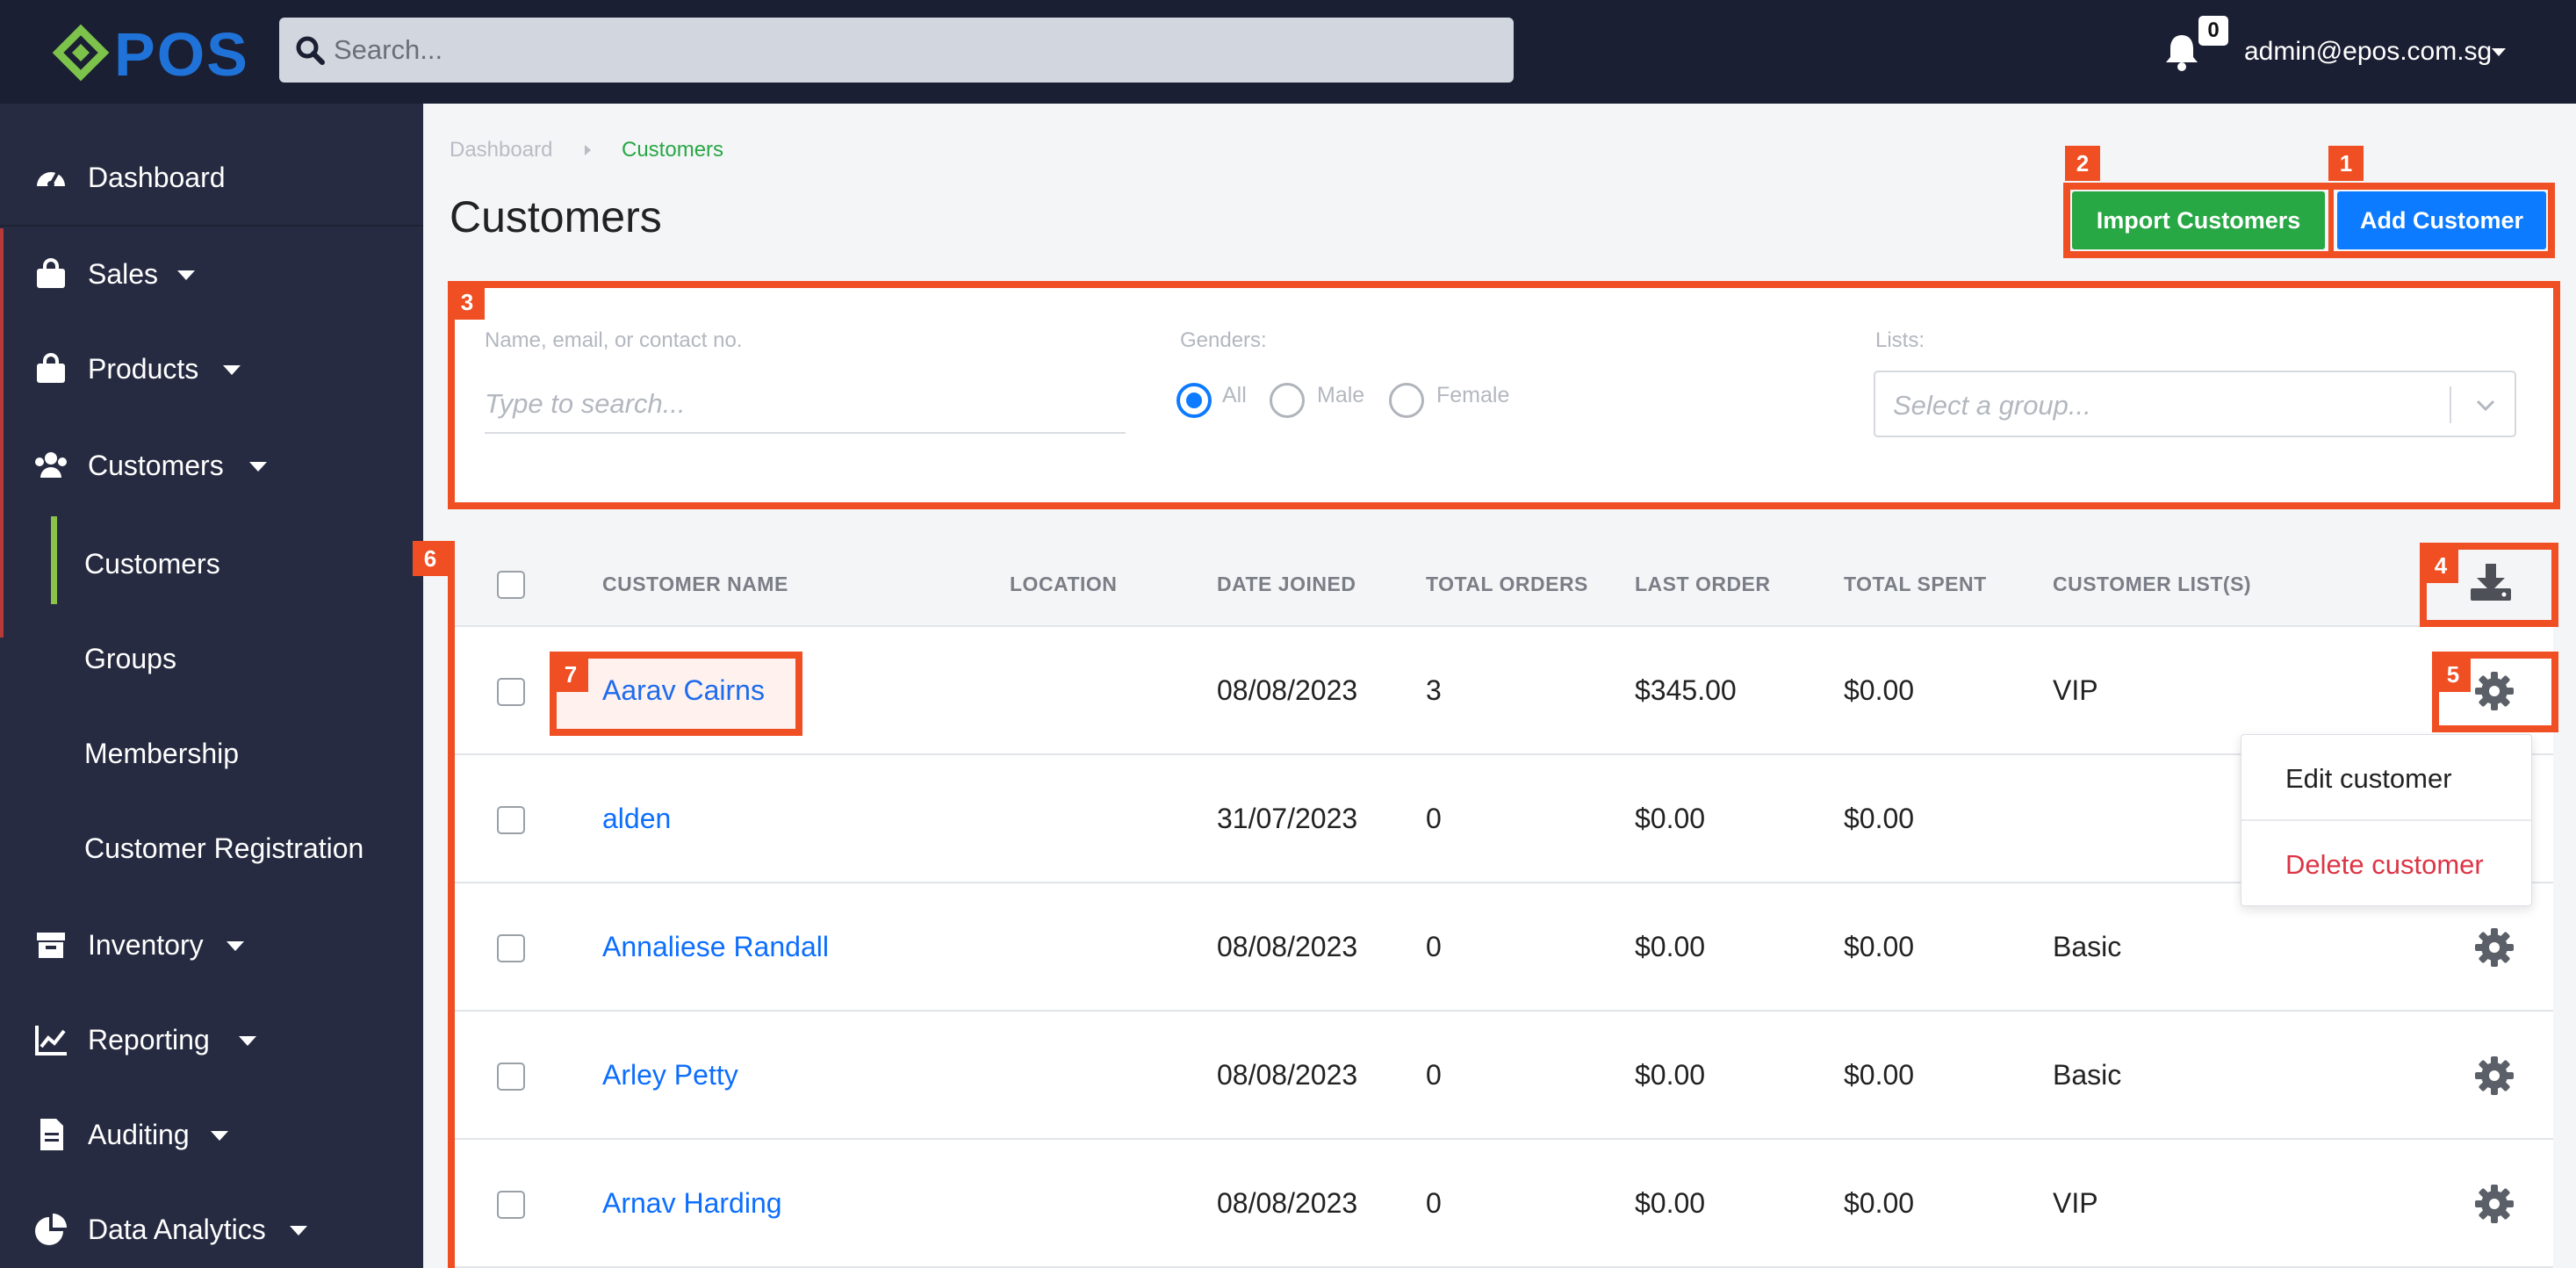  I want to click on cell-customer-lists: VIP, so click(2075, 1203).